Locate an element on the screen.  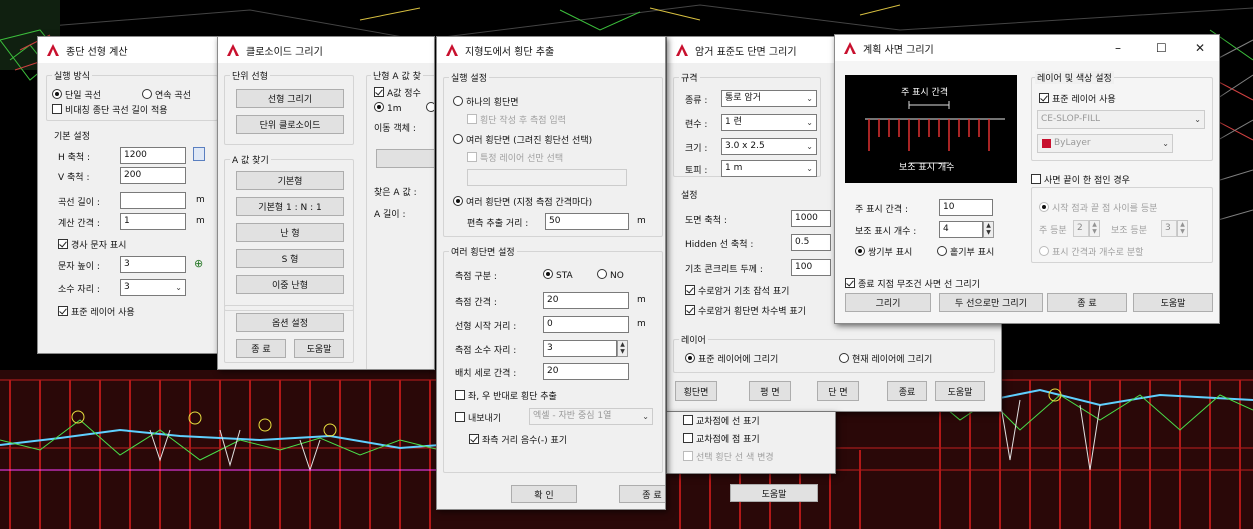
titlebar: 지형도에서 횡단 추출 is located at coordinates (551, 50).